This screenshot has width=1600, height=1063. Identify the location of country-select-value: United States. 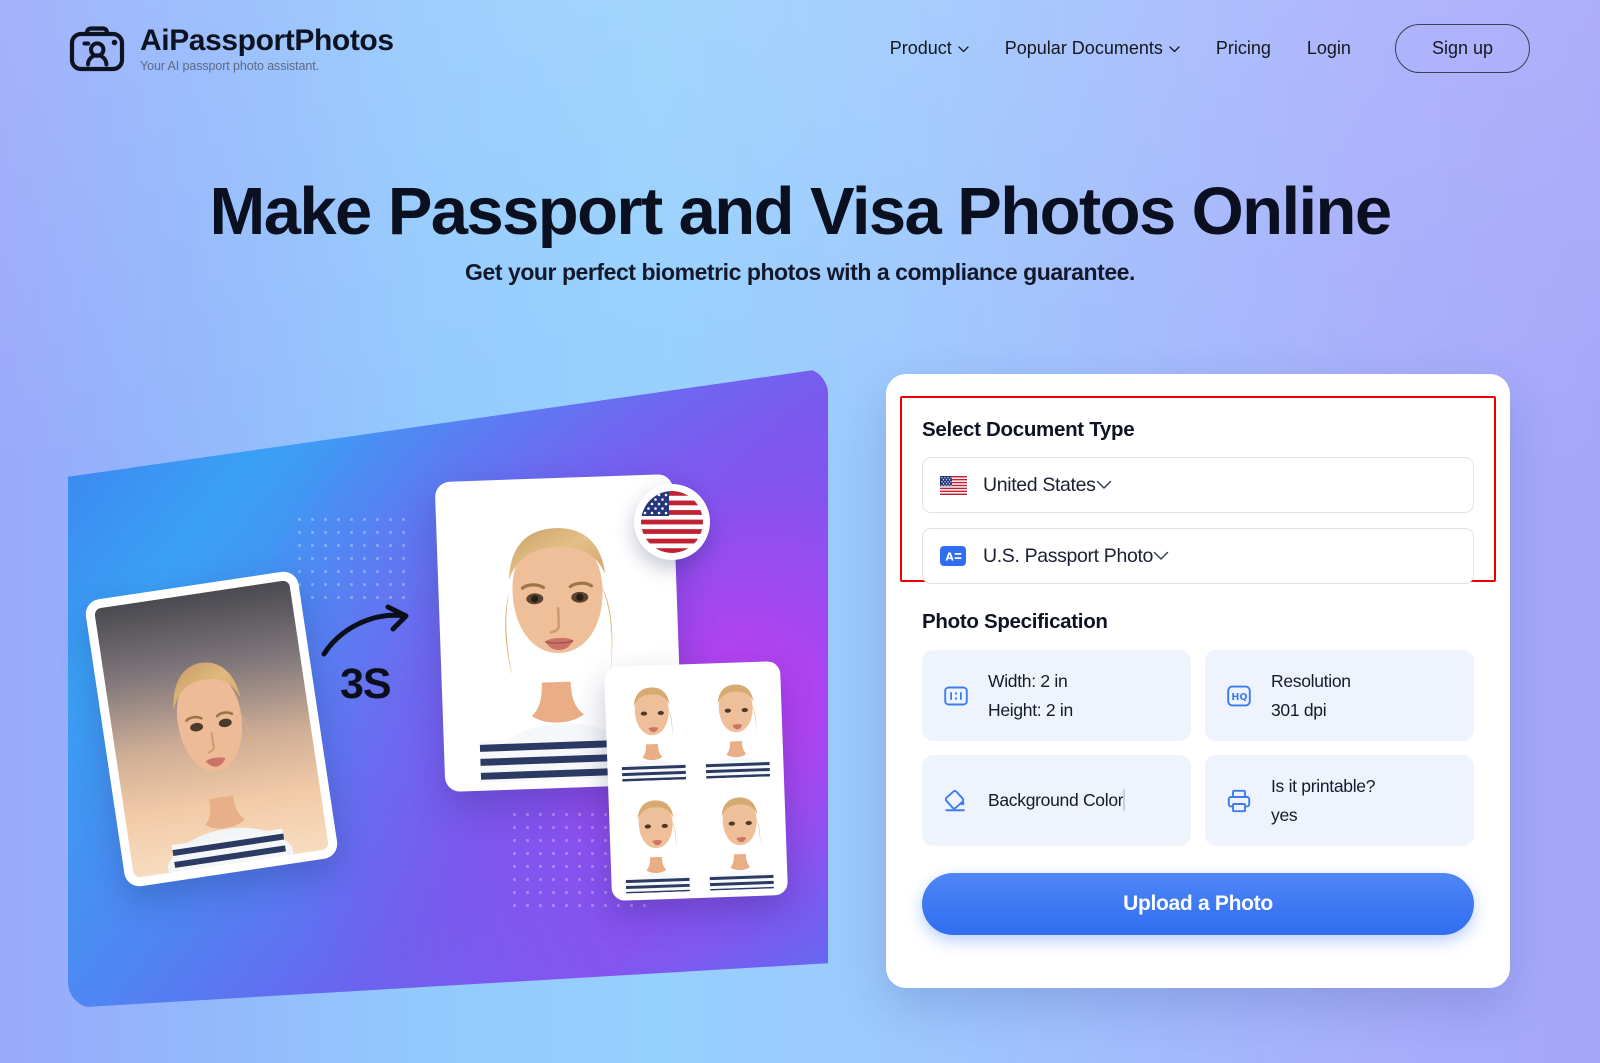
(1039, 484).